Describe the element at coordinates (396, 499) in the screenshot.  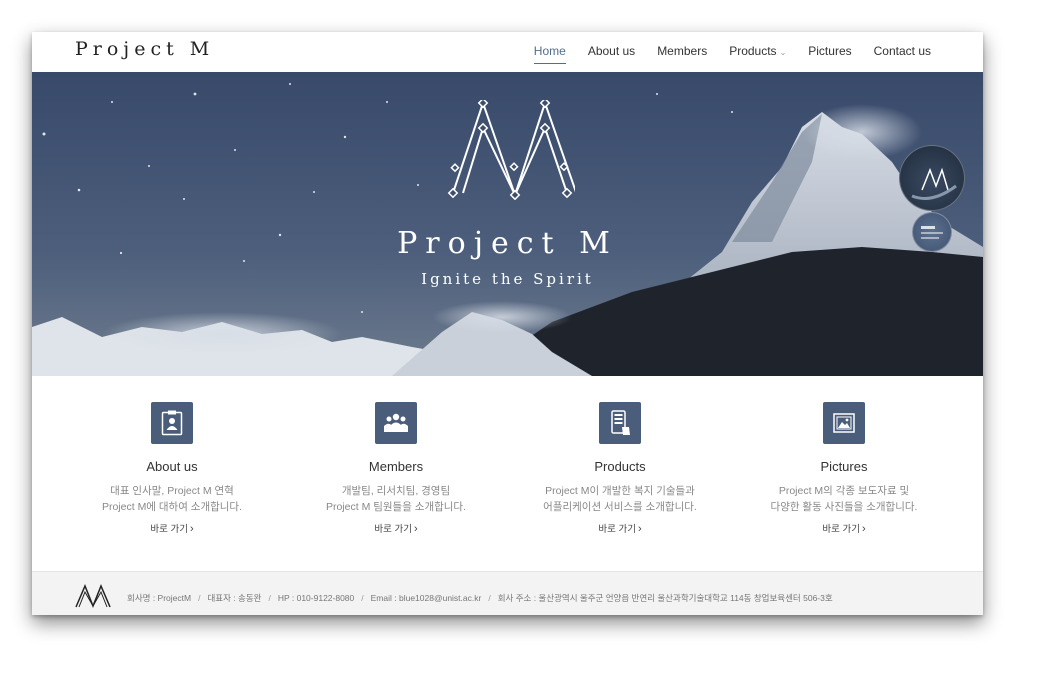
I see `feature-description: 개발팀, 리서치팀, 경영팀 Project M 팀원들을 소개합니다.` at that location.